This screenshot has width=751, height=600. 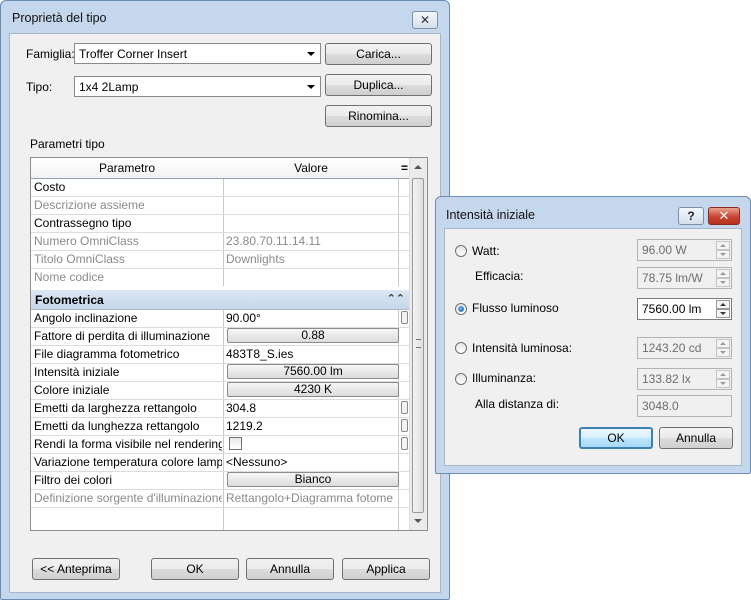 What do you see at coordinates (396, 298) in the screenshot?
I see `collapse-icon: ⌃⌃` at bounding box center [396, 298].